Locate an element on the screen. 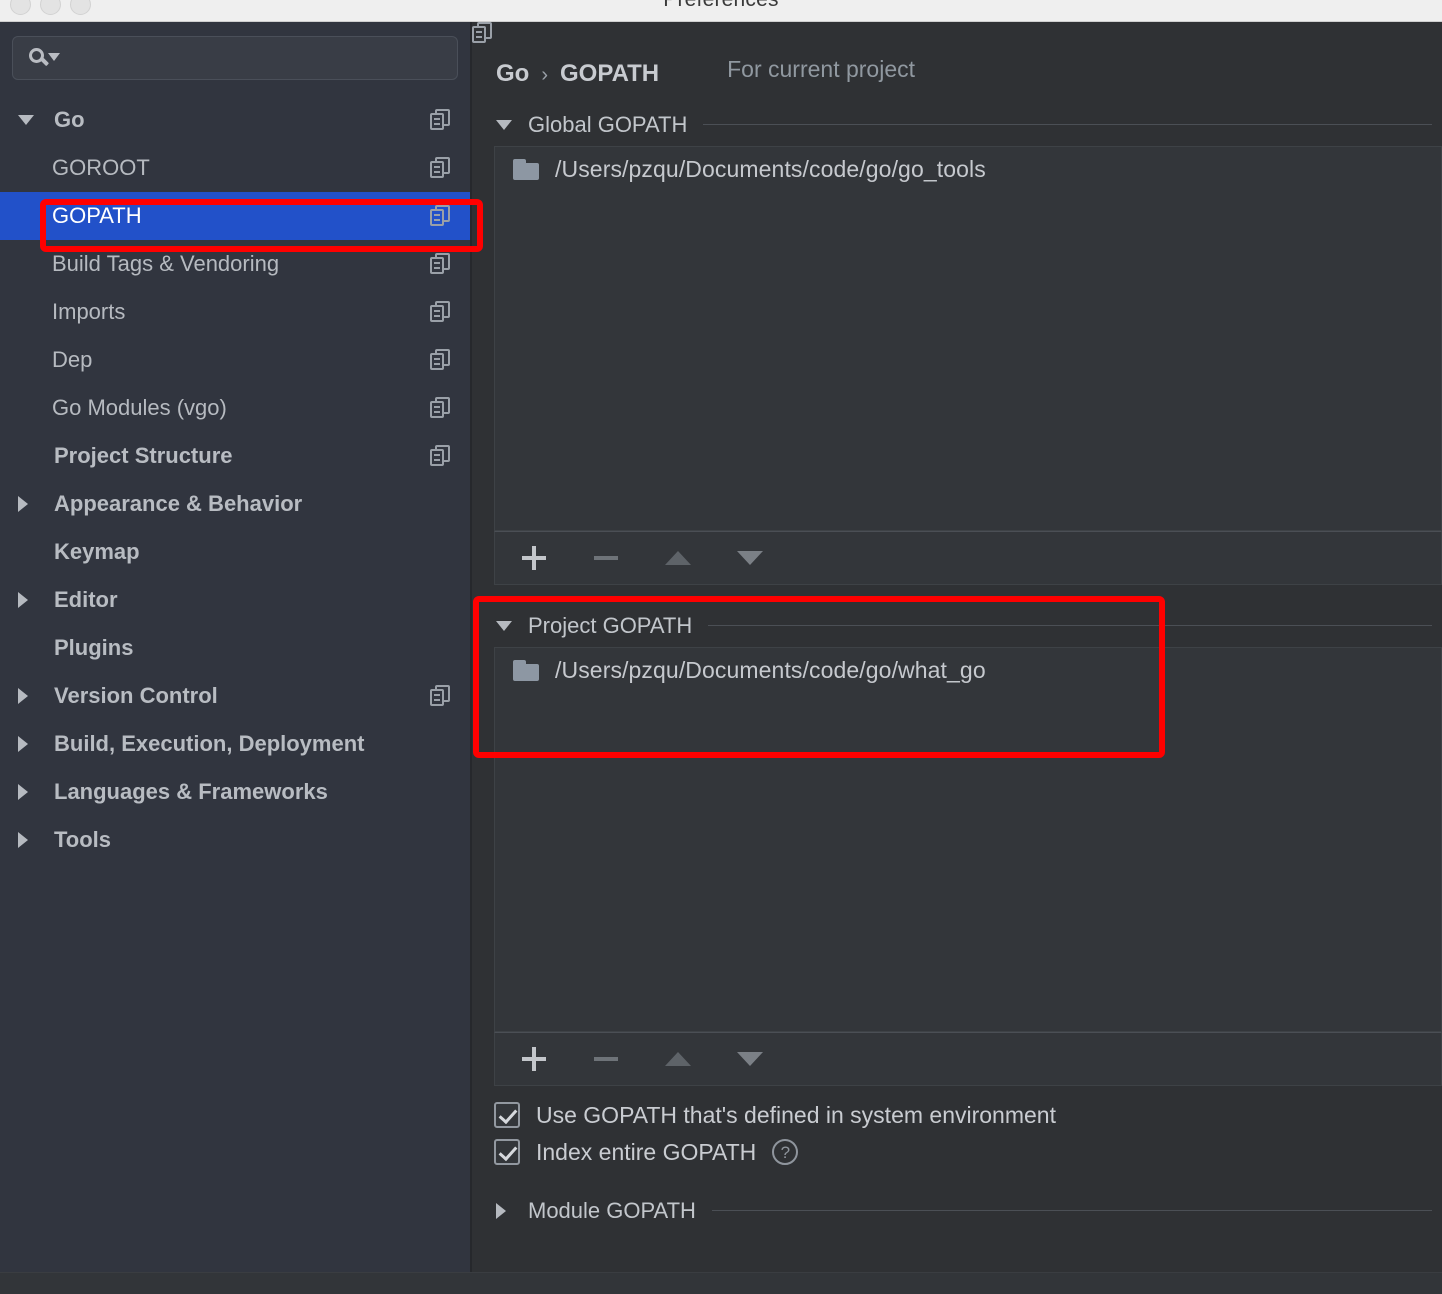  sidebar-item-label: Build Tags & Vendoring is located at coordinates (166, 263).